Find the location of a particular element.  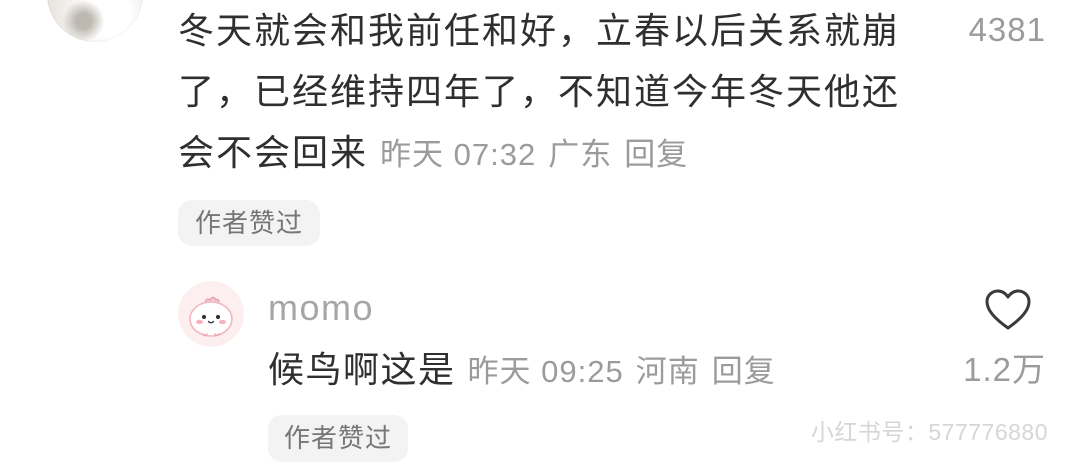

reply-comment-body: 候鸟啊这是 昨天 09:25 河南 回复 is located at coordinates (588, 371).